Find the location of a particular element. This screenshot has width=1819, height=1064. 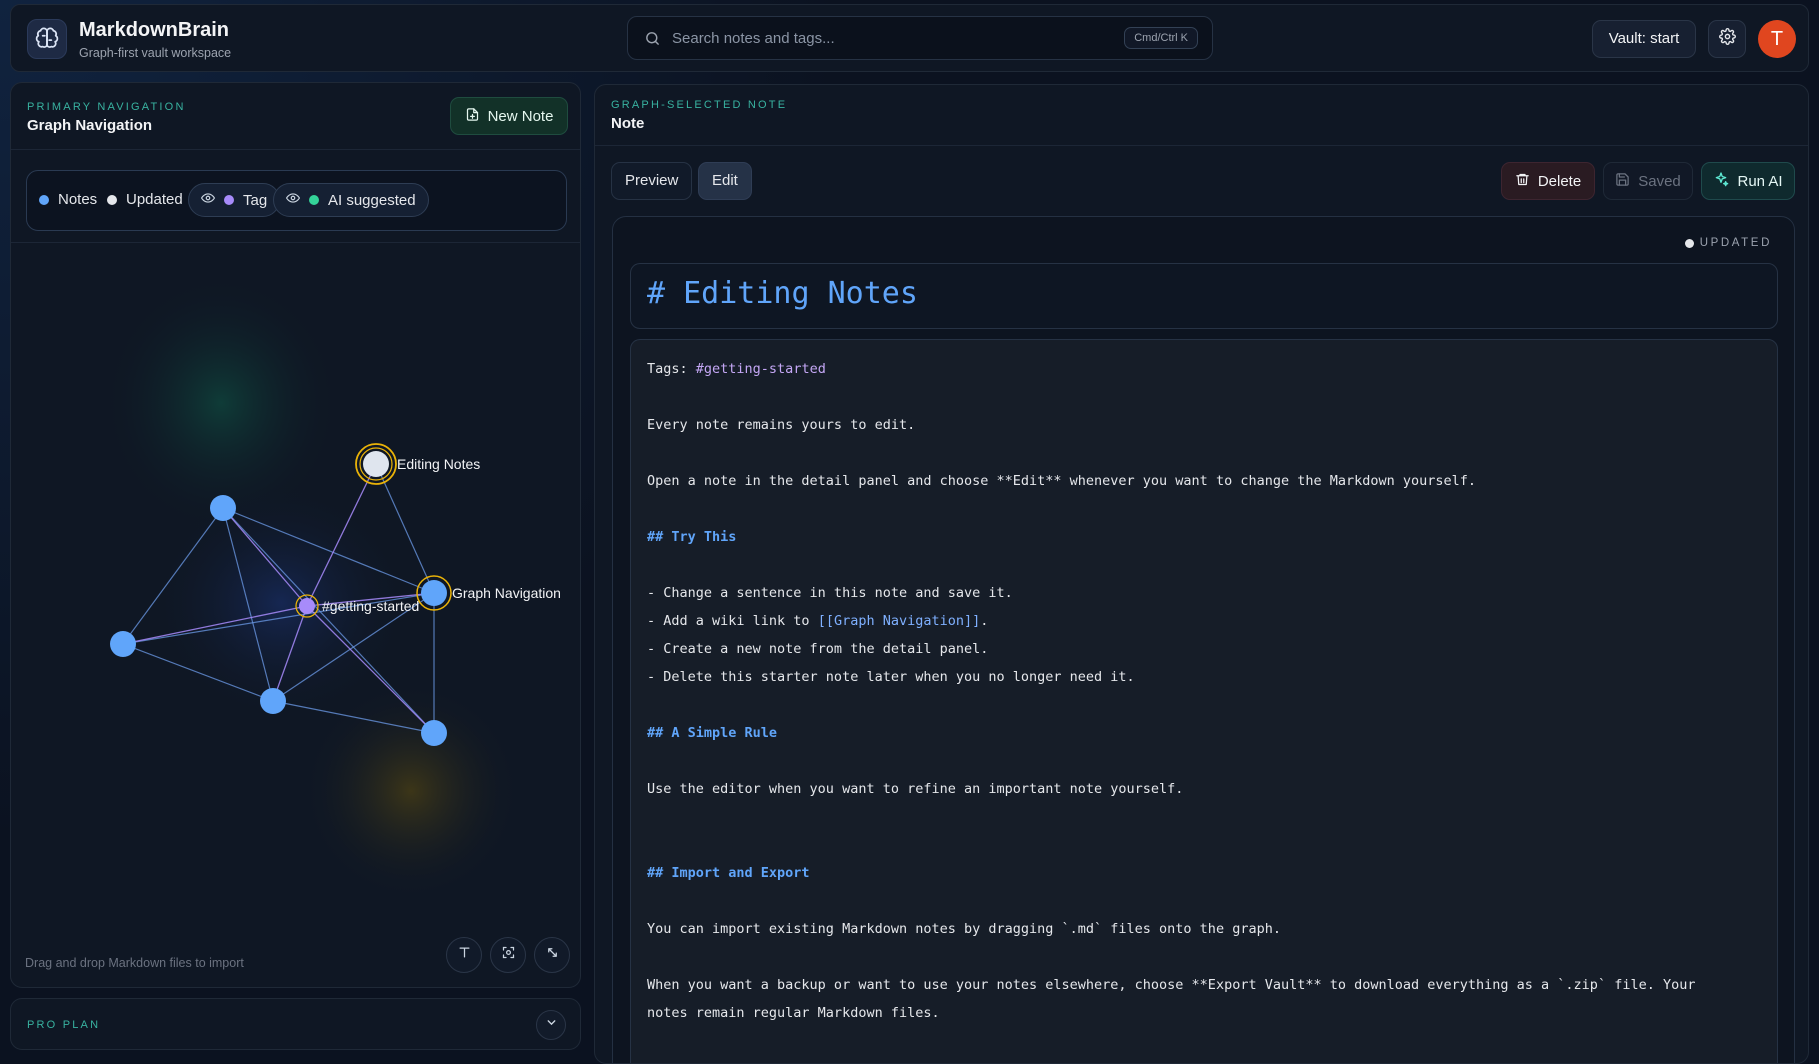

focus-icon is located at coordinates (508, 955).